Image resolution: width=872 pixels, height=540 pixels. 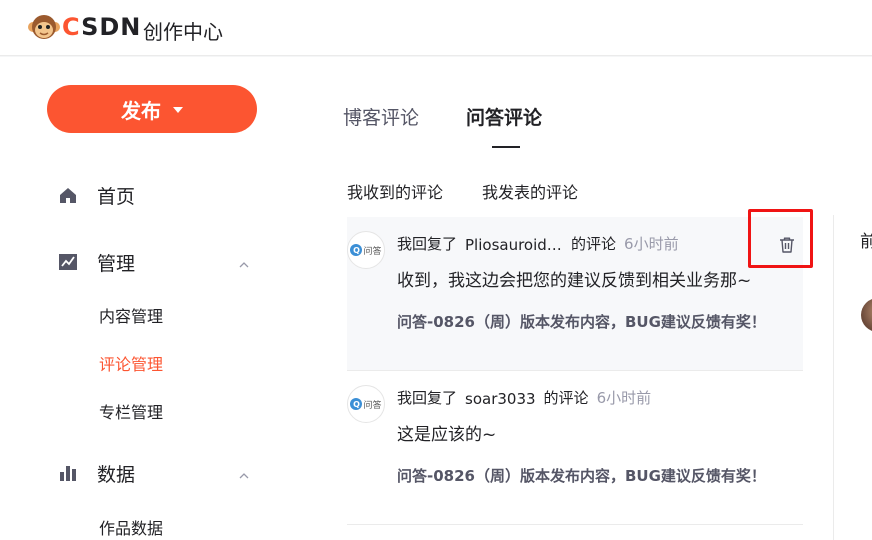 I want to click on sidebar-subitem-content: 内容管理, so click(x=131, y=315).